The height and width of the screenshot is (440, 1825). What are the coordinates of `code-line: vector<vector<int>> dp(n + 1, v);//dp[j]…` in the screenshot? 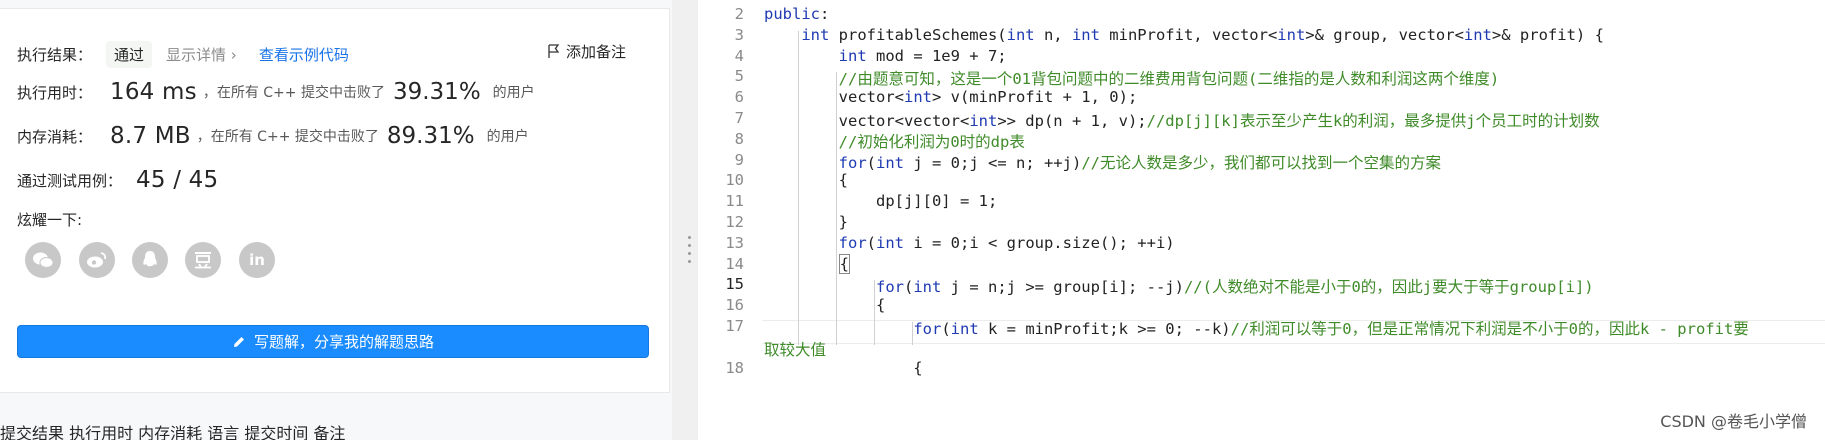 It's located at (1182, 120).